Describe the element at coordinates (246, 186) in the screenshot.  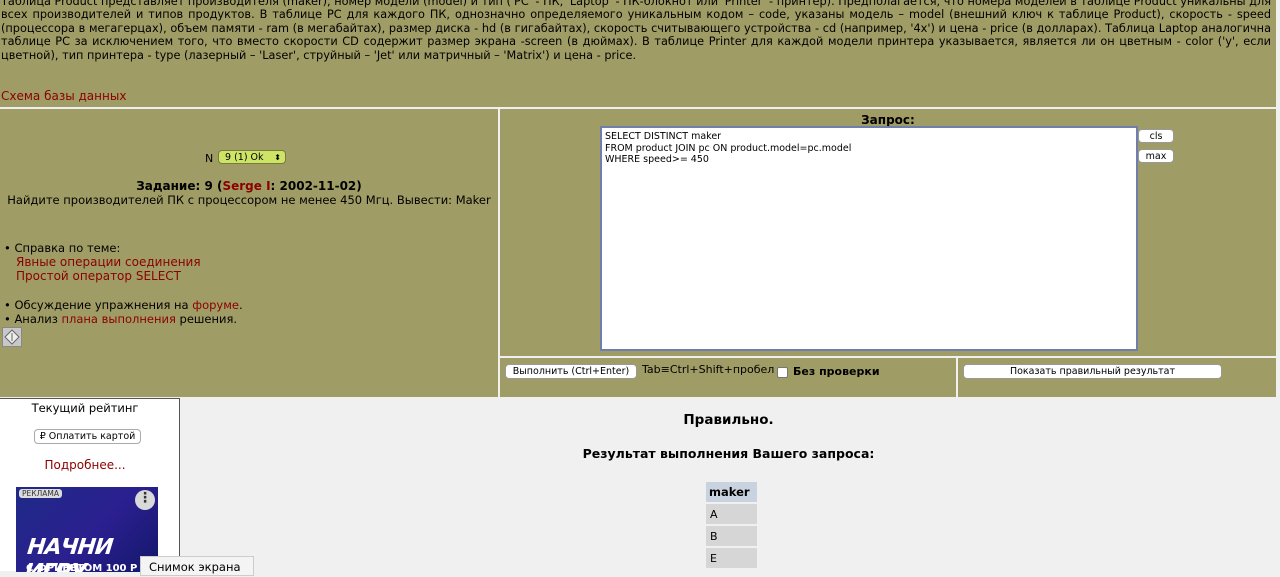
I see `author-link: Serge I` at that location.